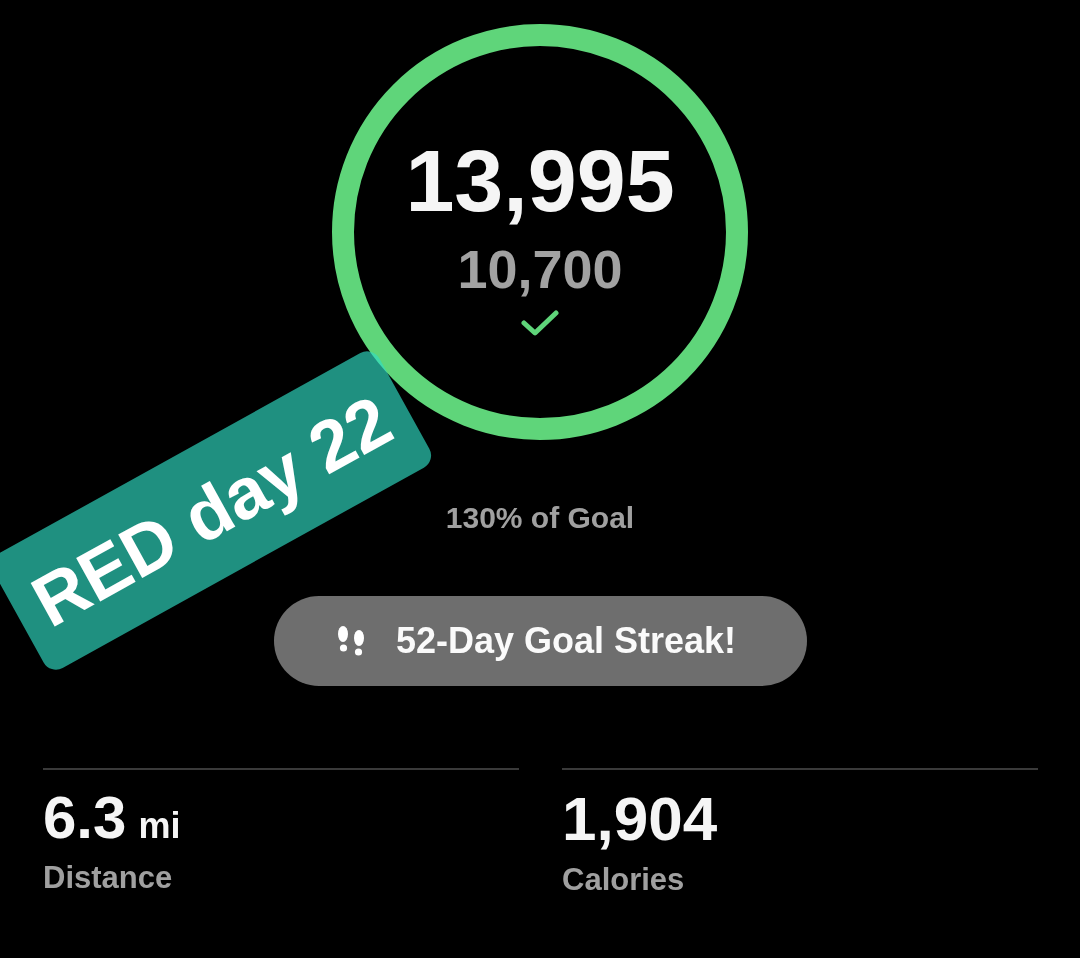 The width and height of the screenshot is (1080, 958). What do you see at coordinates (540, 181) in the screenshot?
I see `step-count: 13,995` at bounding box center [540, 181].